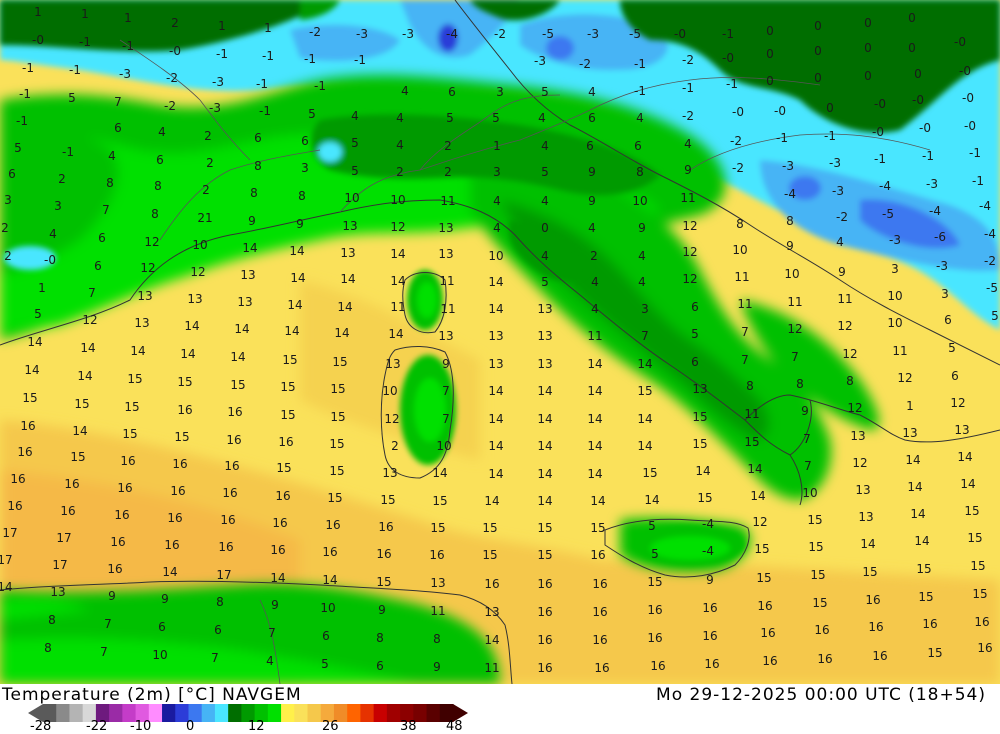 This screenshot has width=1000, height=734. I want to click on legend-tick-label: 12, so click(256, 726).